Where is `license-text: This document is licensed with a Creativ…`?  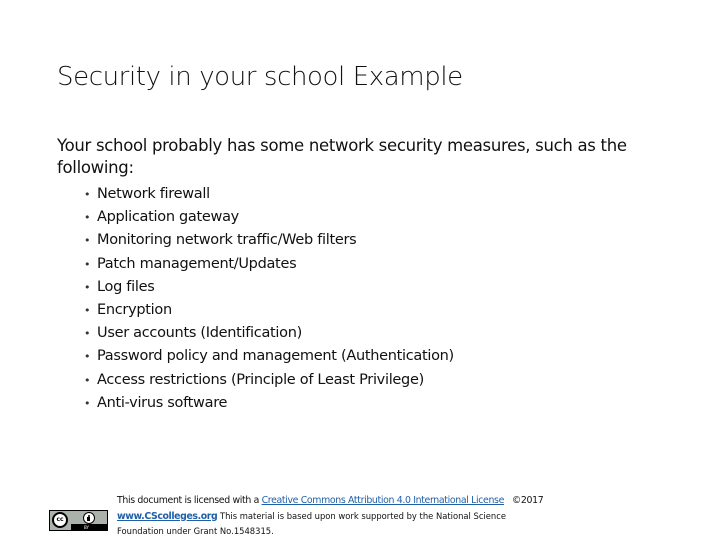 license-text: This document is licensed with a Creativ… is located at coordinates (330, 516).